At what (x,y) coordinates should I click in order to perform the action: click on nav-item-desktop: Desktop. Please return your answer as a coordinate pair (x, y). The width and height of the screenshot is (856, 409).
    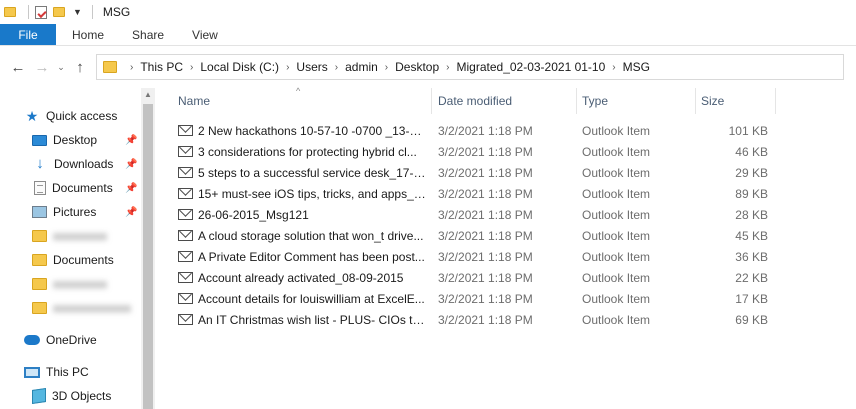
    Looking at the image, I should click on (86, 140).